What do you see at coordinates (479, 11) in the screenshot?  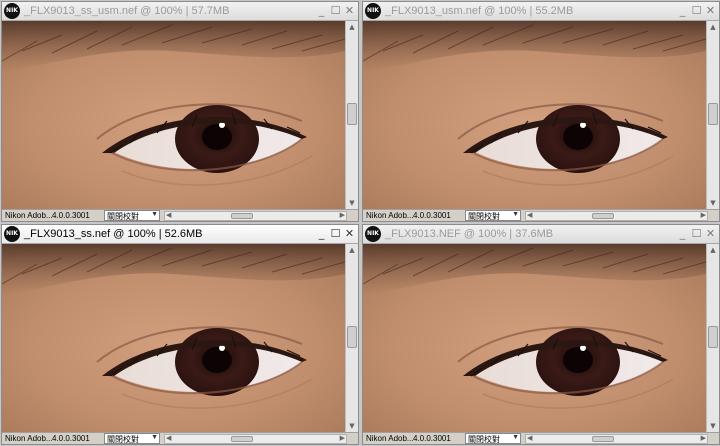 I see `window-title: _FLX9013_usm.nef @ 100% | 55.2MB` at bounding box center [479, 11].